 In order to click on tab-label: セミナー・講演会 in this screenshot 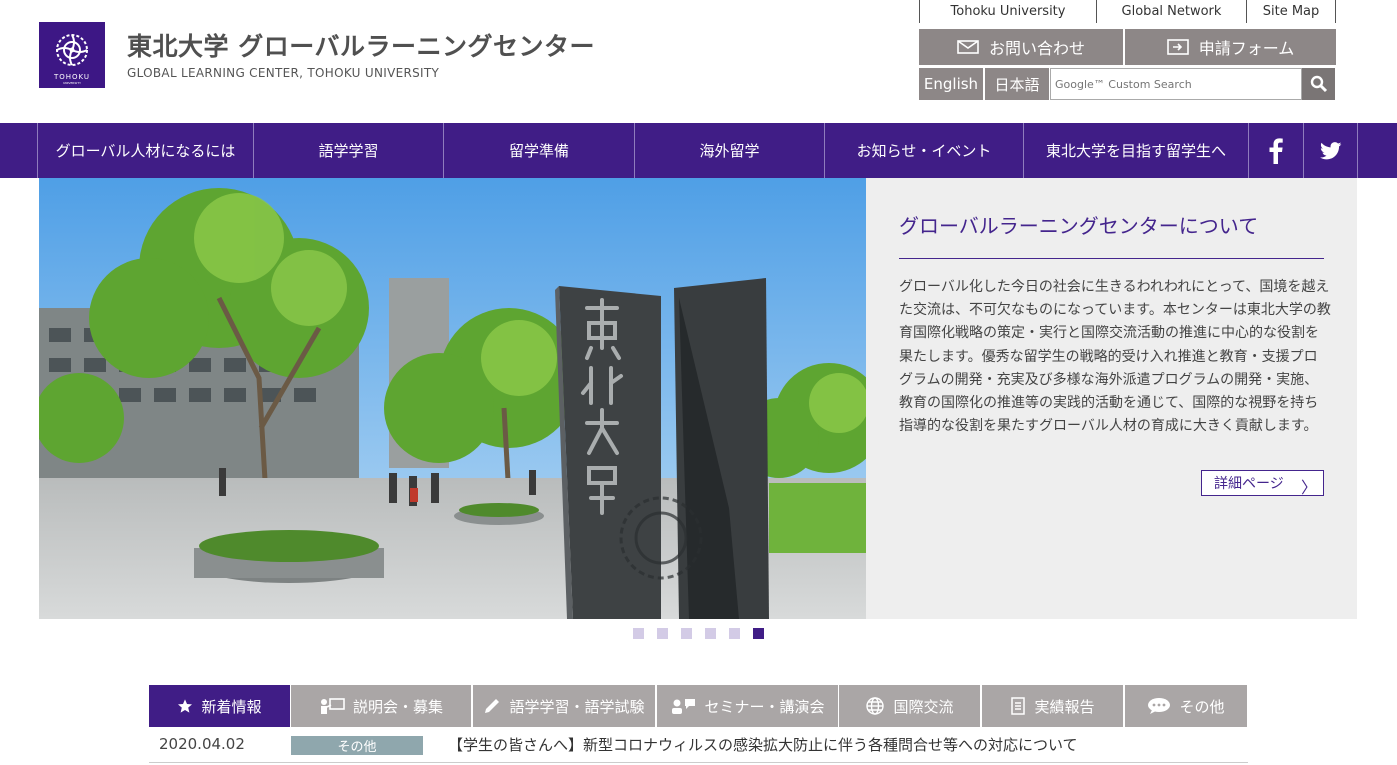, I will do `click(764, 706)`.